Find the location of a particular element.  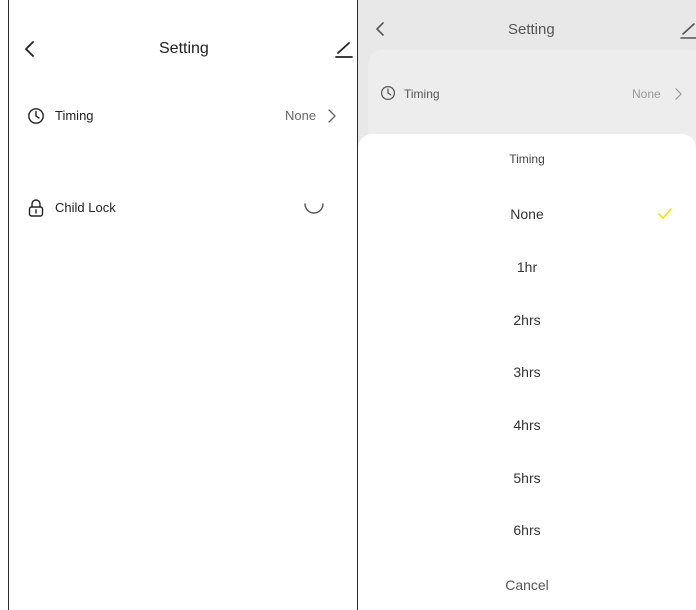

option-label: None is located at coordinates (527, 214).